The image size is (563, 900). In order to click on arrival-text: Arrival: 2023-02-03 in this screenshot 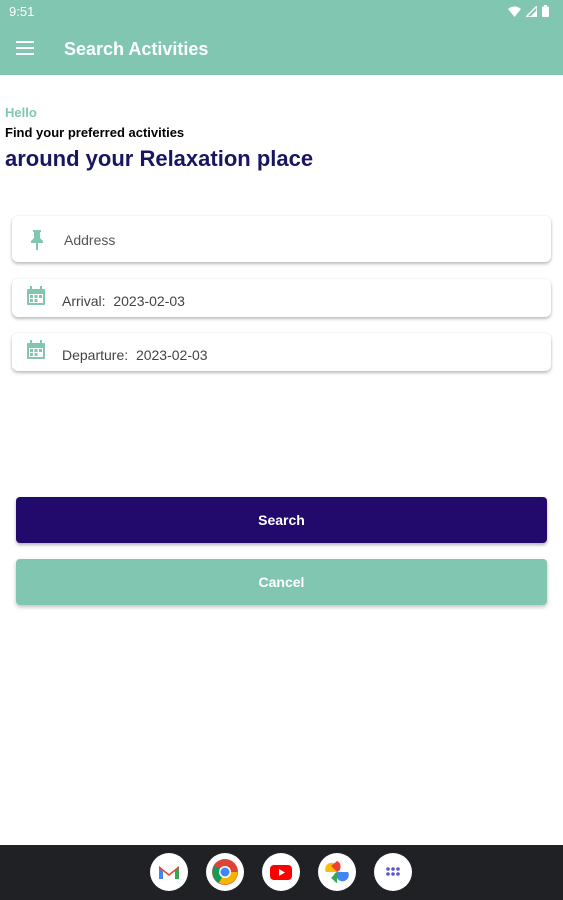, I will do `click(123, 301)`.